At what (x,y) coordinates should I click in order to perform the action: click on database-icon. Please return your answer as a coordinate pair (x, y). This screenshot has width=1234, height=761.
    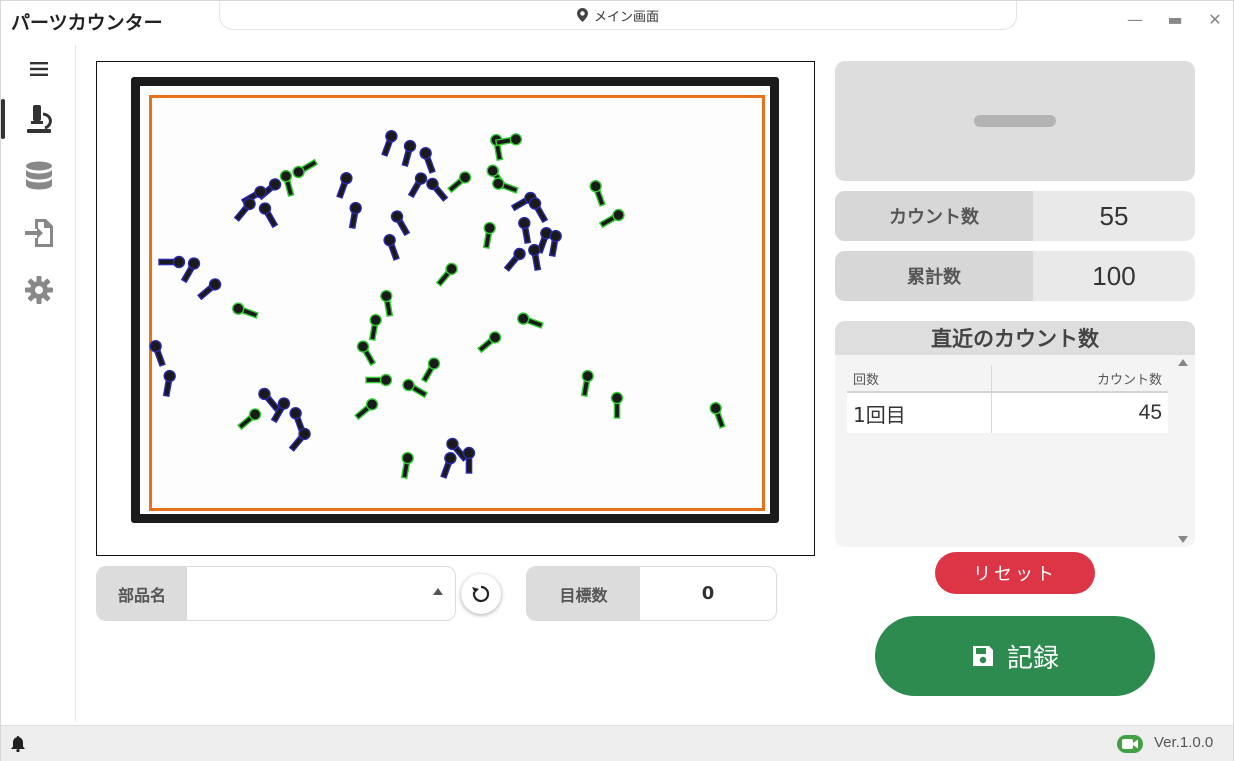
    Looking at the image, I should click on (38, 175).